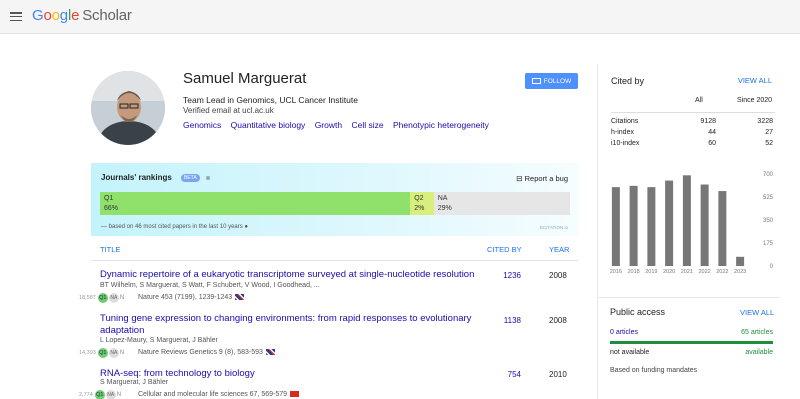 This screenshot has width=800, height=399. I want to click on envelope-icon, so click(536, 81).